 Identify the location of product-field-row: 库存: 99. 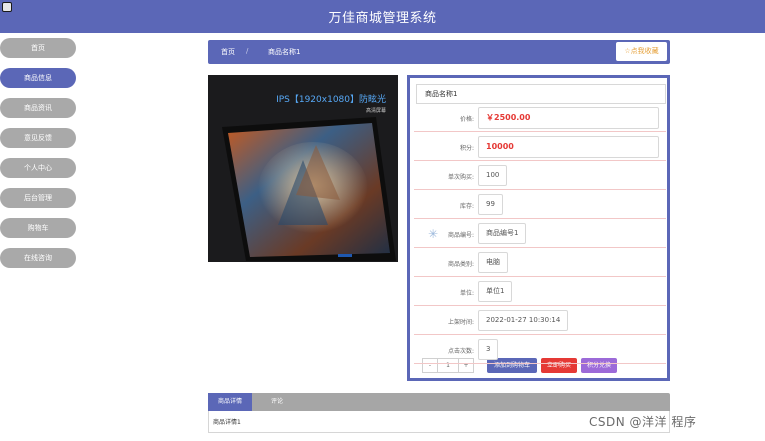
(540, 204).